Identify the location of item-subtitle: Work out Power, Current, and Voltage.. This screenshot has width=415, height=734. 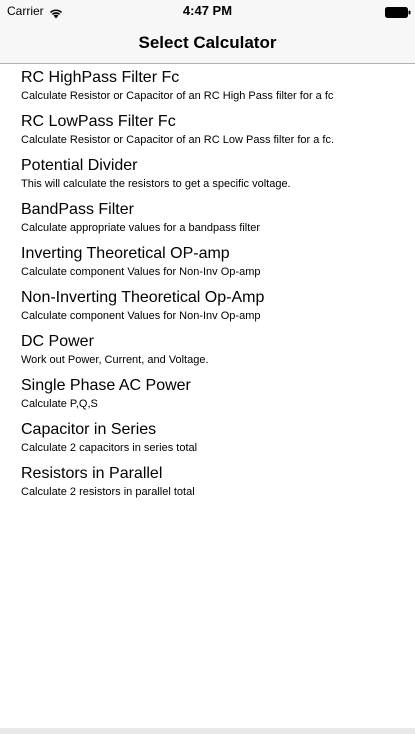
(115, 360).